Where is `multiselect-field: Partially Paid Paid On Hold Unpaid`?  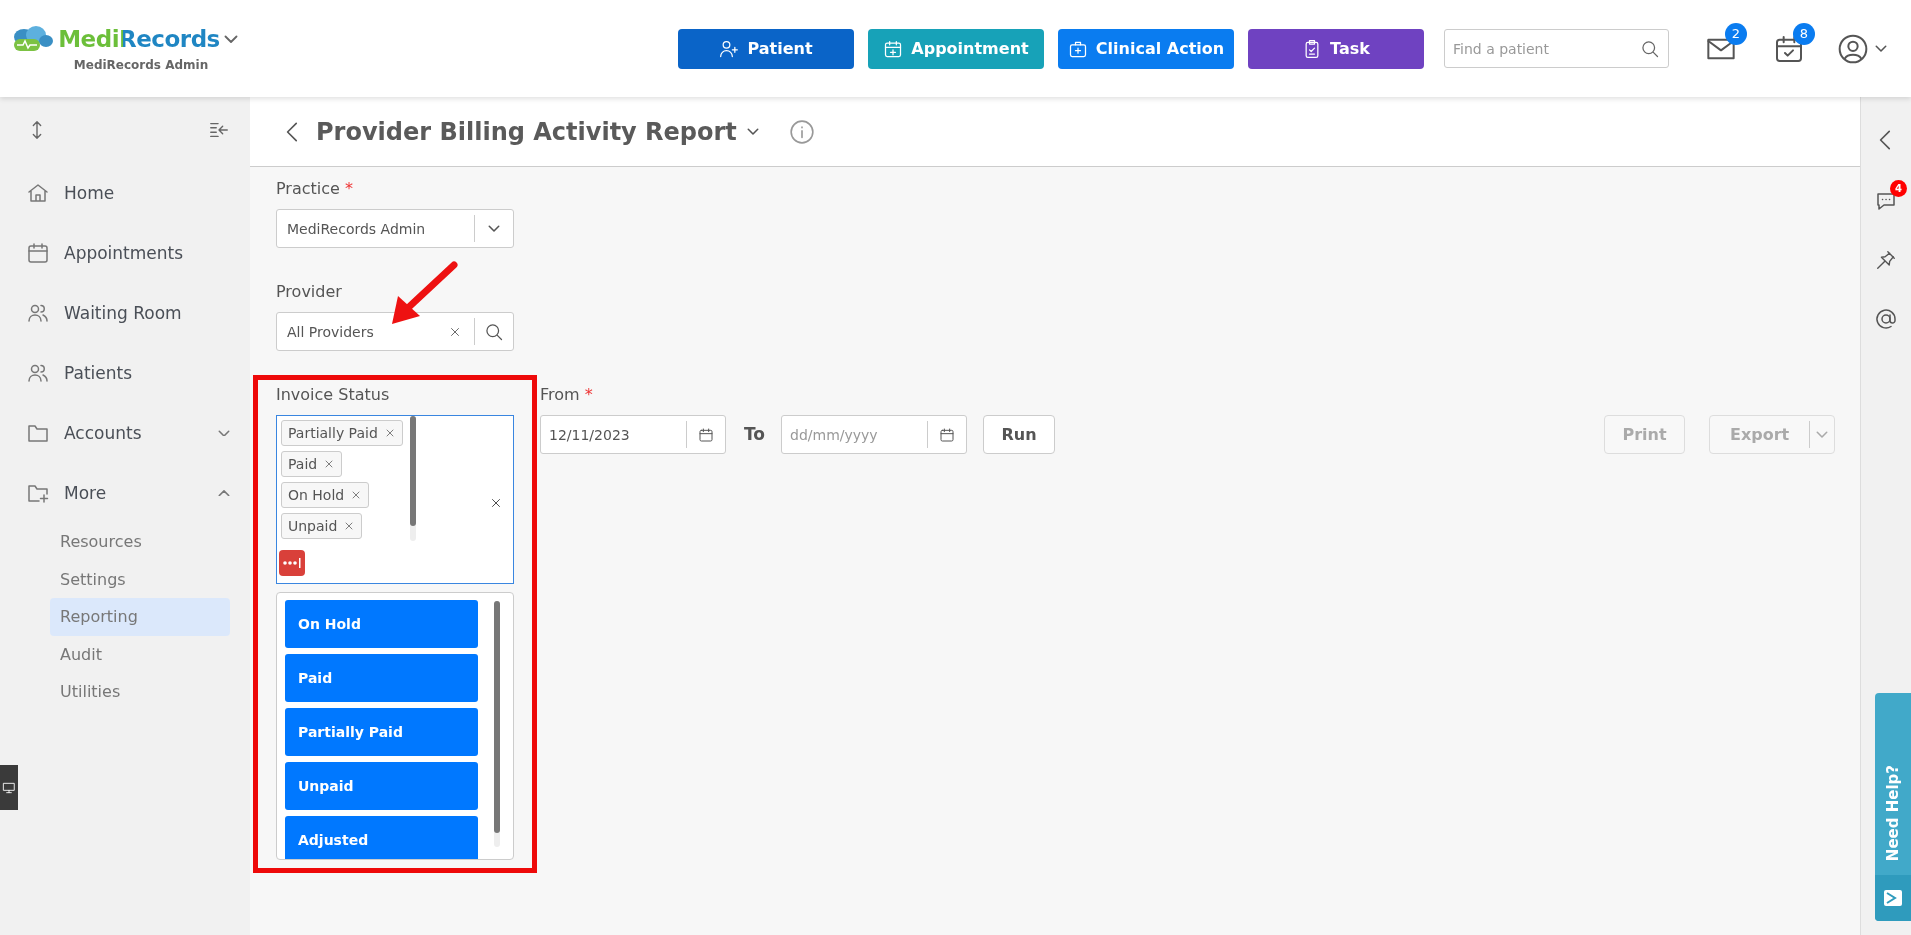
multiselect-field: Partially Paid Paid On Hold Unpaid is located at coordinates (395, 499).